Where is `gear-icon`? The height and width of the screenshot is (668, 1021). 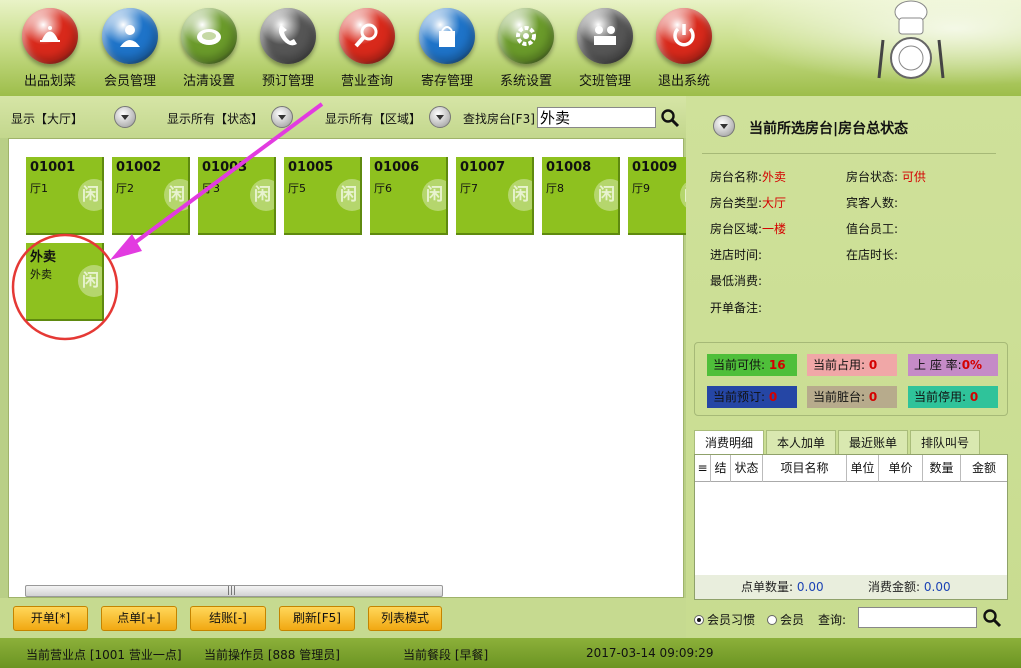
gear-icon is located at coordinates (526, 36).